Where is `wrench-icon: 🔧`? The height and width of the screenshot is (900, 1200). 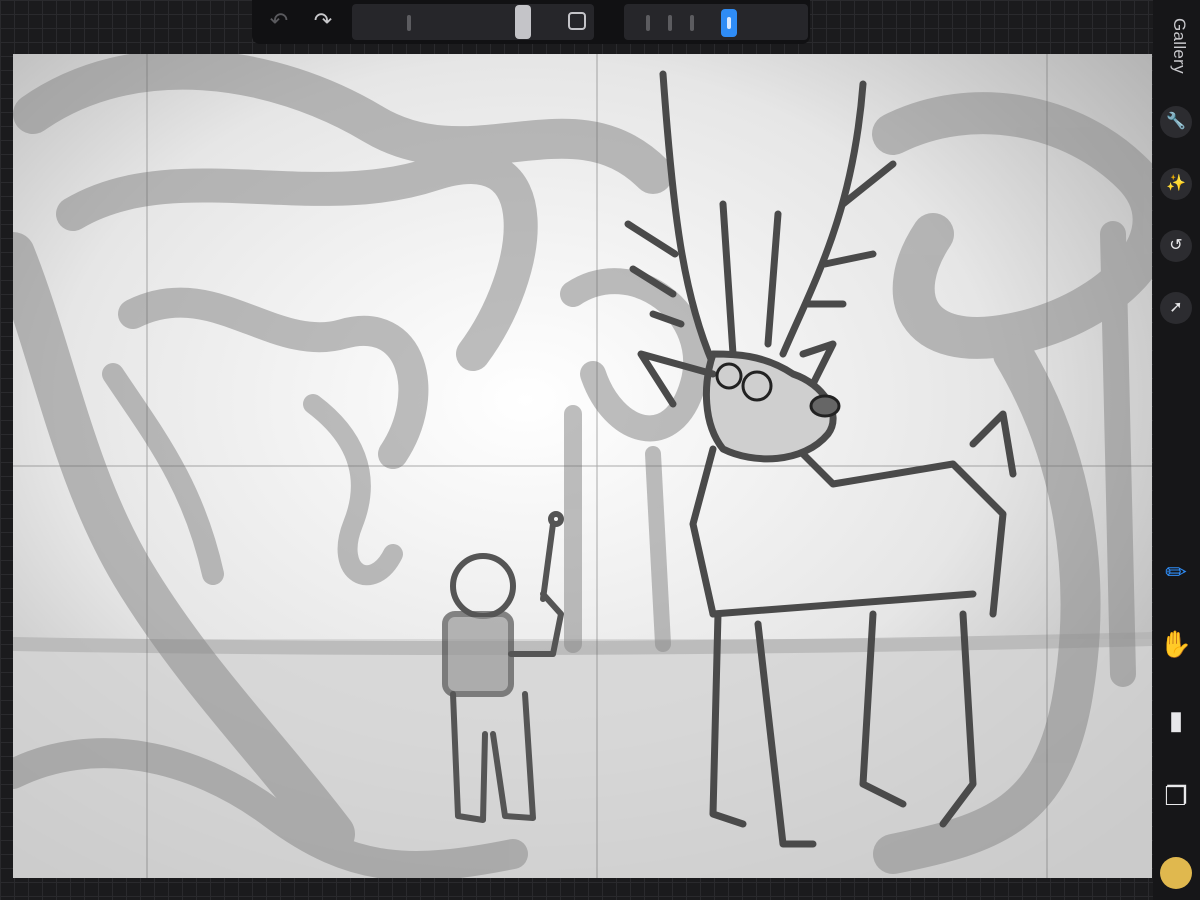
wrench-icon: 🔧 is located at coordinates (1176, 122).